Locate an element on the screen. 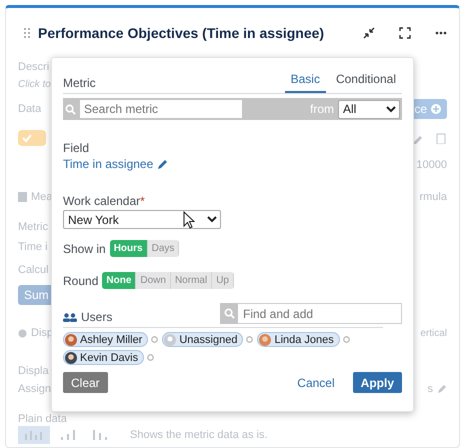  collapse-icon is located at coordinates (369, 33).